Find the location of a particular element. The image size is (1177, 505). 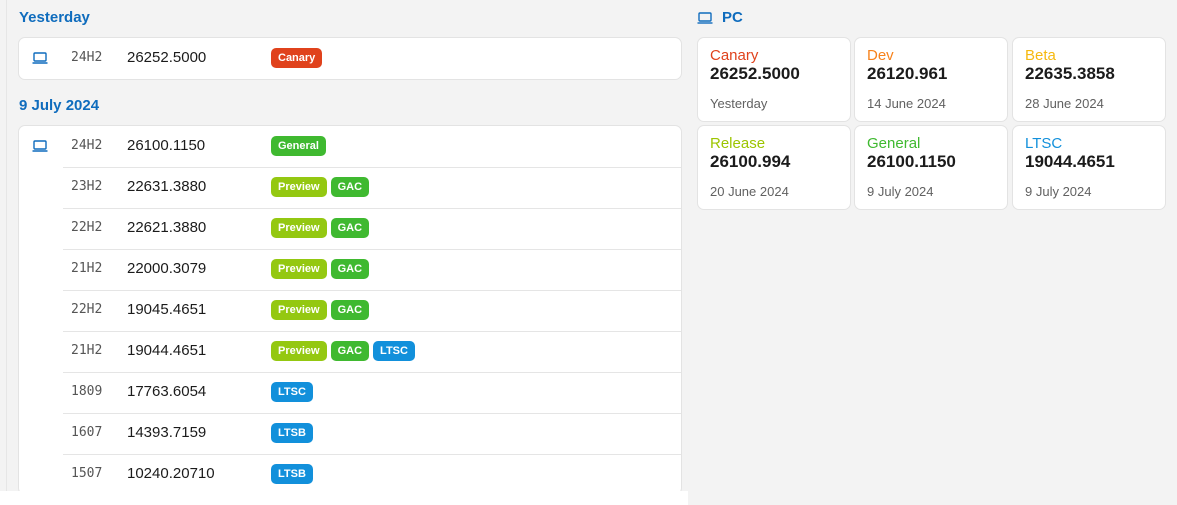

channel-tile-beta: Beta 22635.3858 28 June 2024 is located at coordinates (1089, 79).